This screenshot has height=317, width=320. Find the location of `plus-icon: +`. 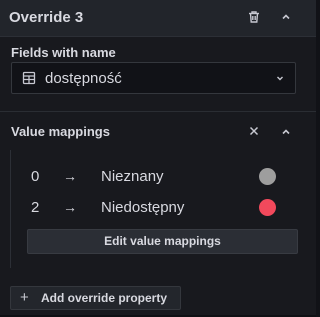

plus-icon: + is located at coordinates (24, 297).